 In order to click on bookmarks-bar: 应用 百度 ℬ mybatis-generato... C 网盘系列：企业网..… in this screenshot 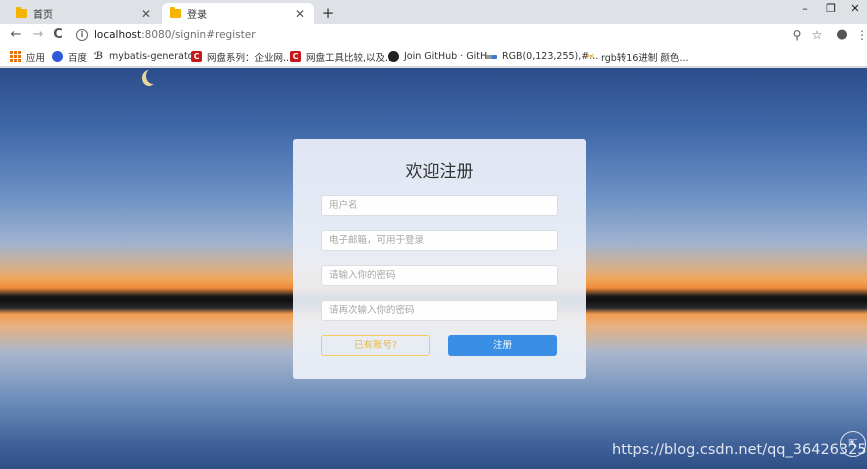, I will do `click(433, 56)`.